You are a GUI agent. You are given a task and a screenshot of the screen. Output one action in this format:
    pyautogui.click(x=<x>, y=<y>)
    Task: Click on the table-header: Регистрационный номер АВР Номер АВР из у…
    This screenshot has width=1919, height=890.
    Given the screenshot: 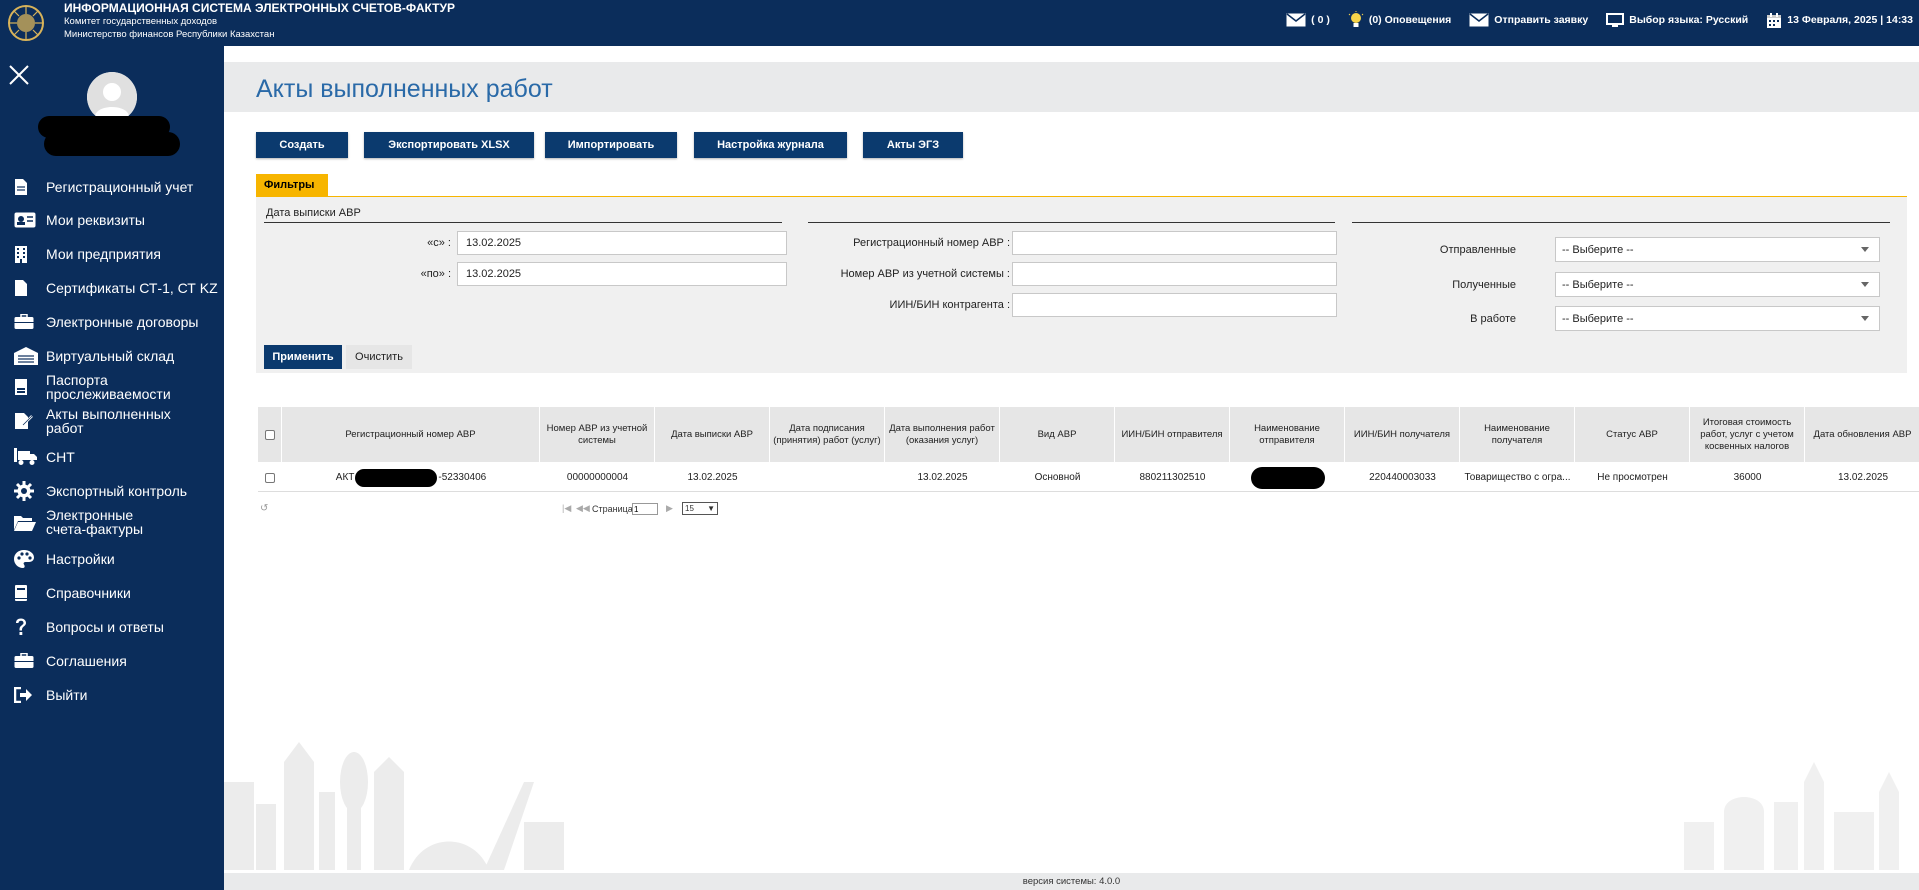 What is the action you would take?
    pyautogui.click(x=1088, y=434)
    